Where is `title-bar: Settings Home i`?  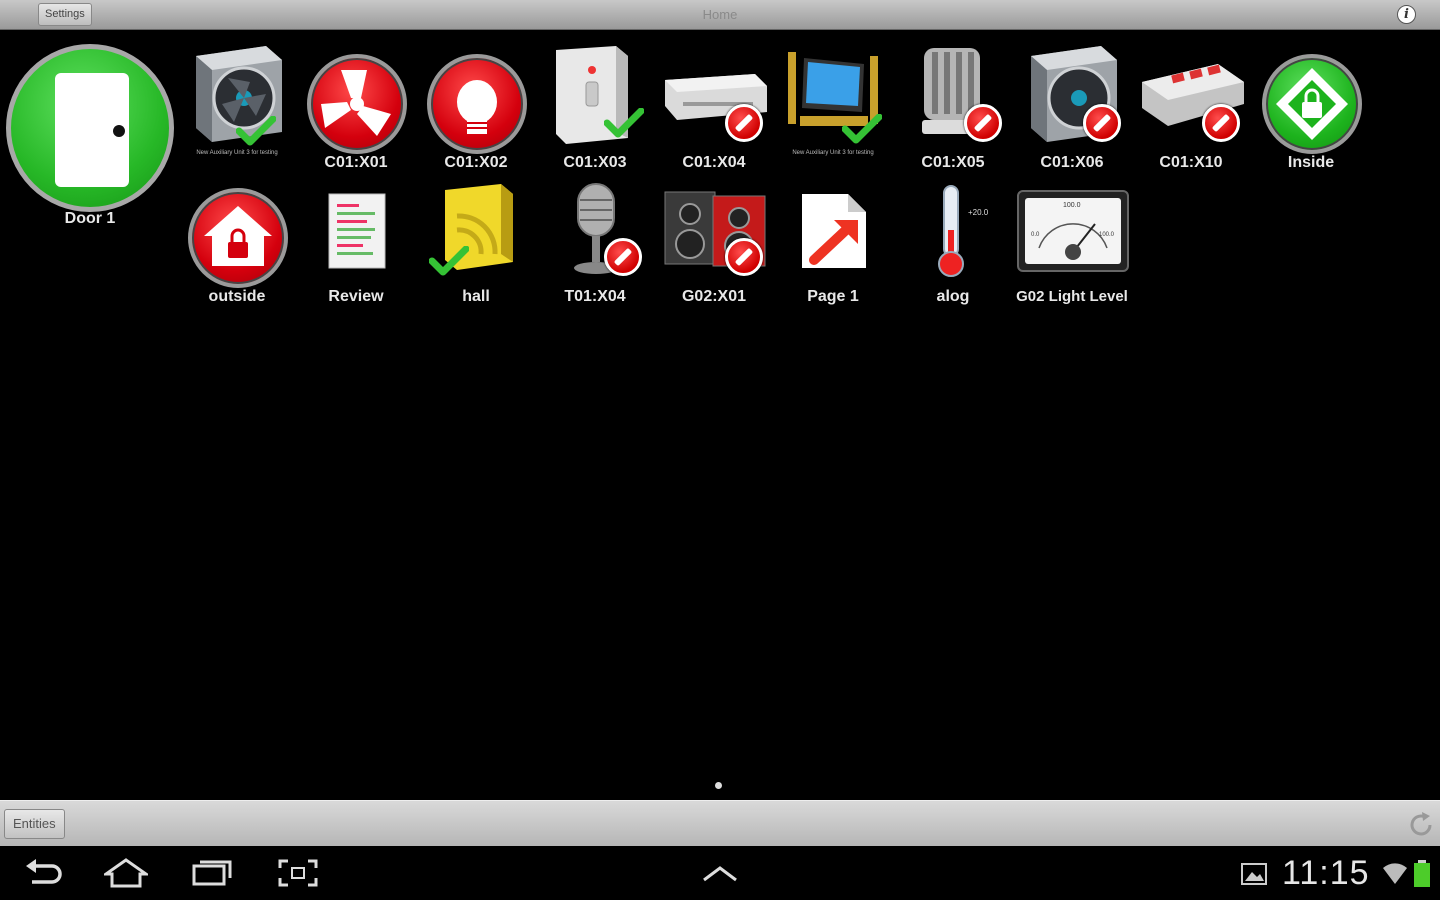
title-bar: Settings Home i is located at coordinates (720, 15).